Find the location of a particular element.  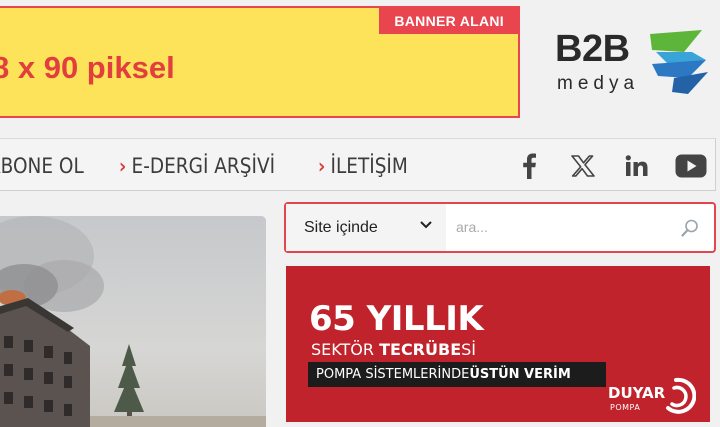

site-search: Site içinde is located at coordinates (500, 227).